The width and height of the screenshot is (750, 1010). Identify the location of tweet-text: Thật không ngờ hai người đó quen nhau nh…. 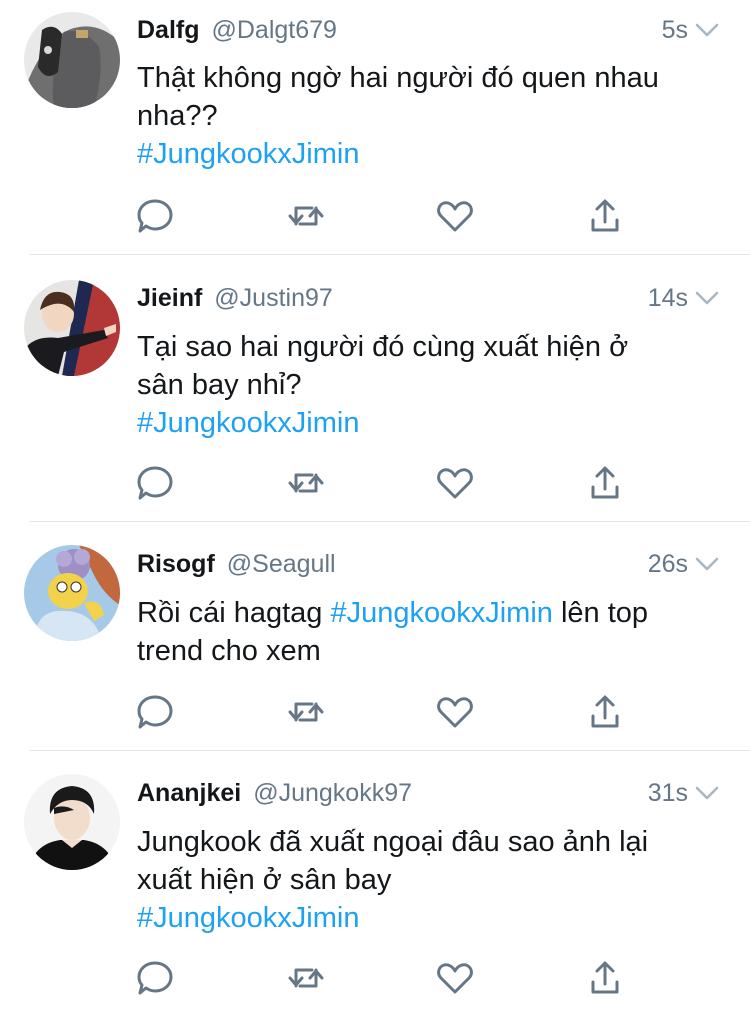
(433, 116).